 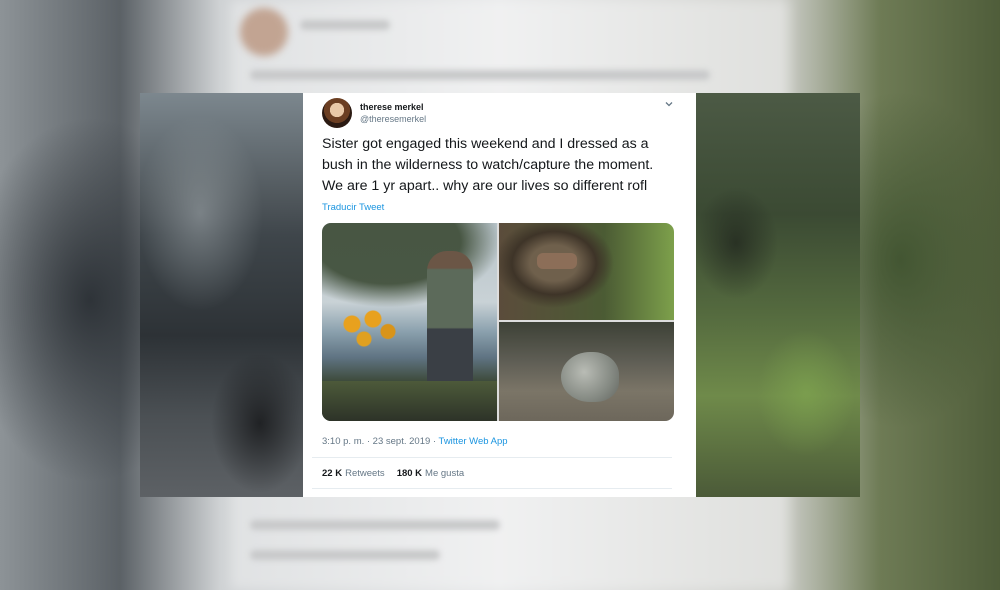 I want to click on display-name: therese merkel, so click(x=392, y=107).